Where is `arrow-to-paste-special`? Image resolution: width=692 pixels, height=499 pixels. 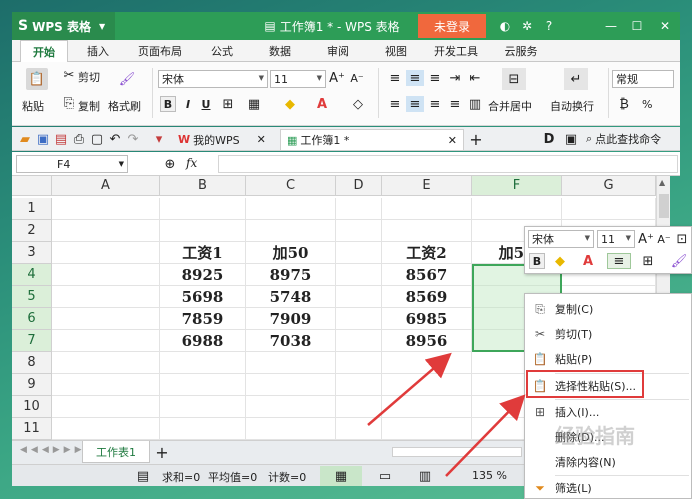 arrow-to-paste-special is located at coordinates (485, 435).